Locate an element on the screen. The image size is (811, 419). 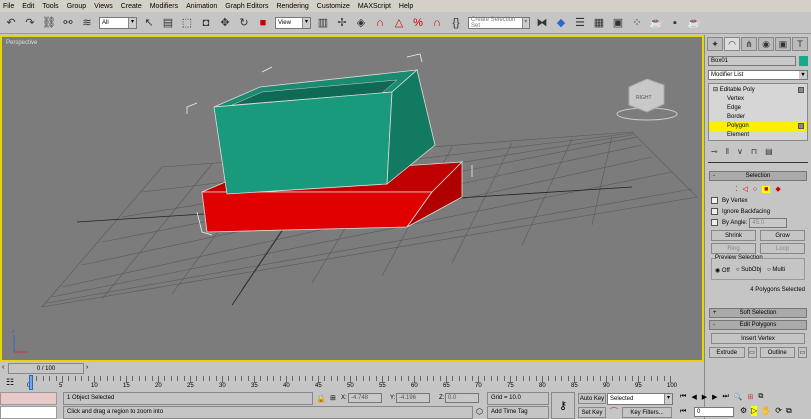
curve-editor-icon: ▦ is located at coordinates (599, 23).